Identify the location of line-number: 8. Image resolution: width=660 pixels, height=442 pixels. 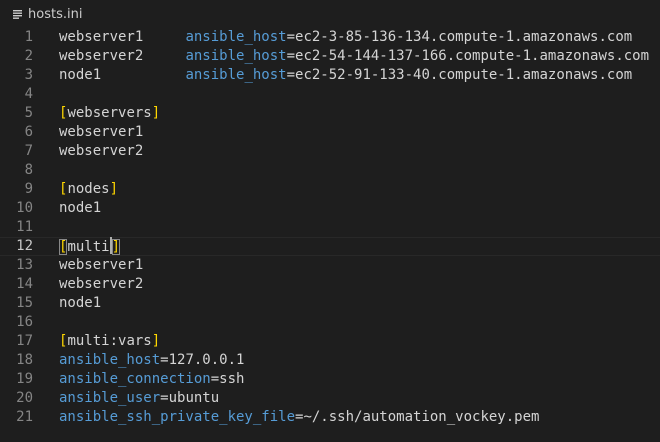
(28, 170).